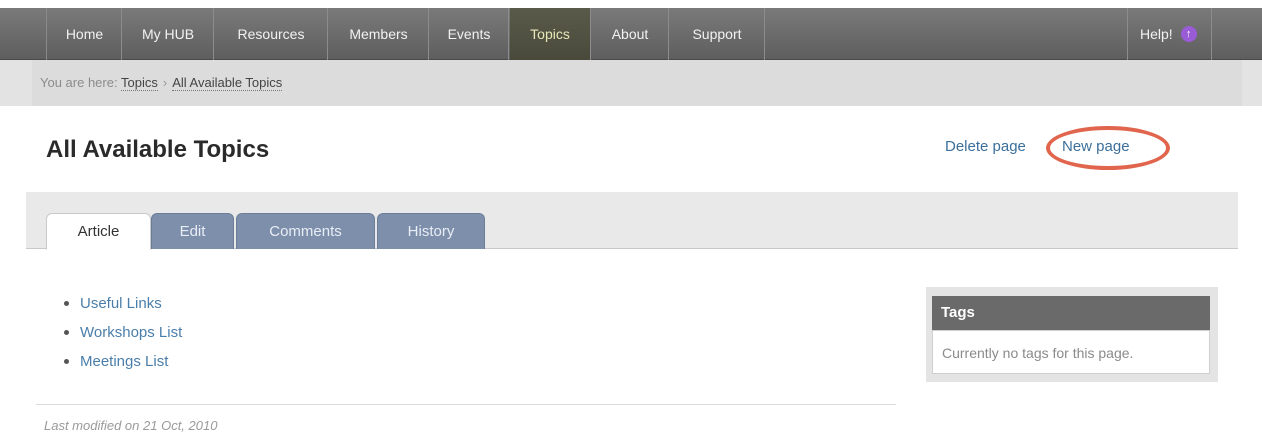 This screenshot has width=1262, height=432. What do you see at coordinates (1071, 352) in the screenshot?
I see `tags-empty-text: Currently no tags for this page.` at bounding box center [1071, 352].